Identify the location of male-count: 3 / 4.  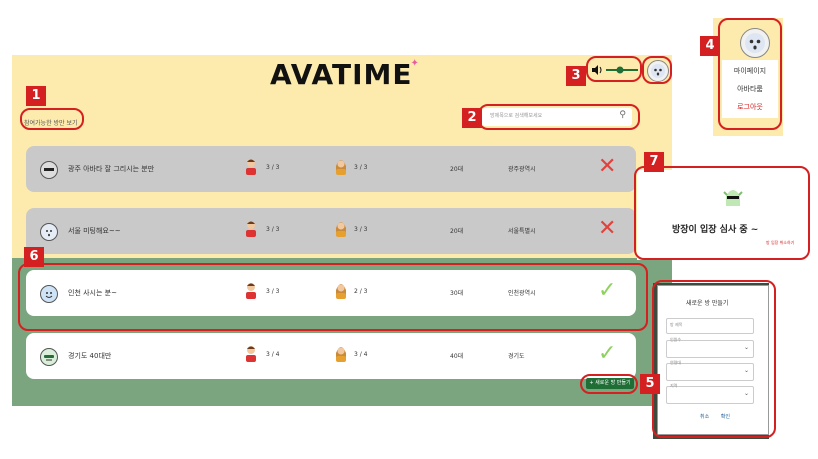
(273, 354).